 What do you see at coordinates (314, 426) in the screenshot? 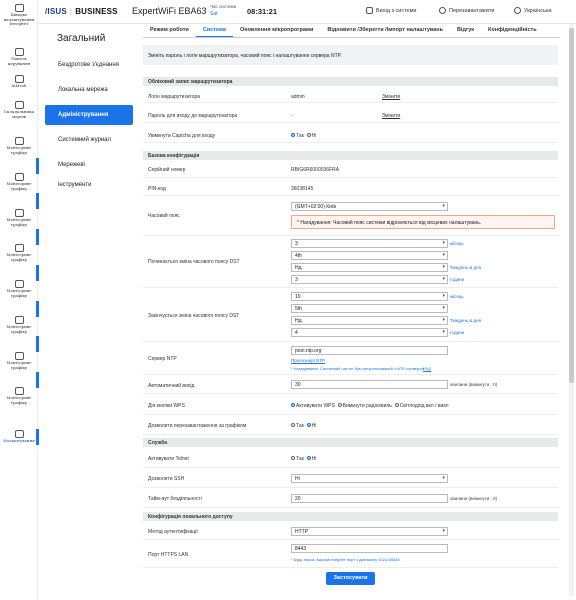
I see `scheduled-reboot-no-label: Ні` at bounding box center [314, 426].